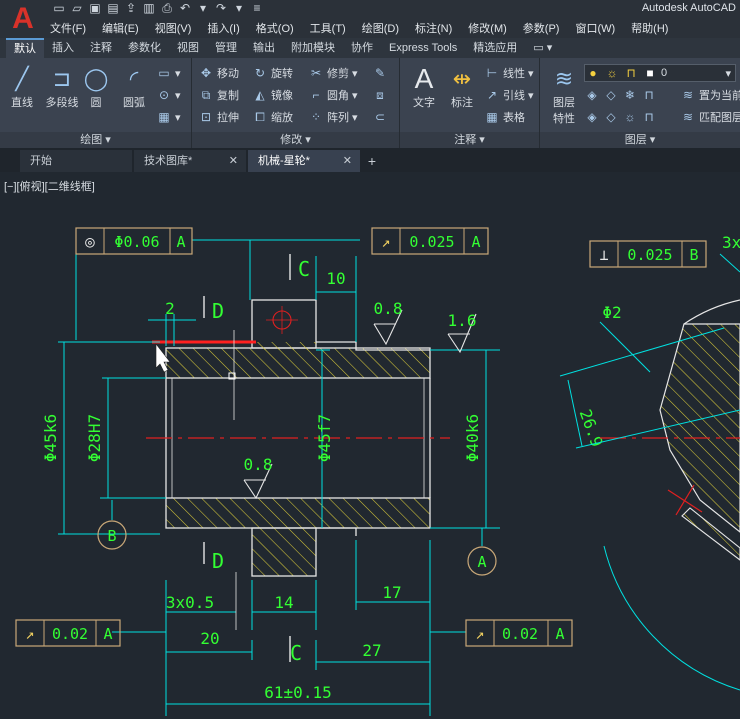 The width and height of the screenshot is (740, 719). Describe the element at coordinates (168, 73) in the screenshot. I see `rectangle-tool: ▭ ▾` at that location.